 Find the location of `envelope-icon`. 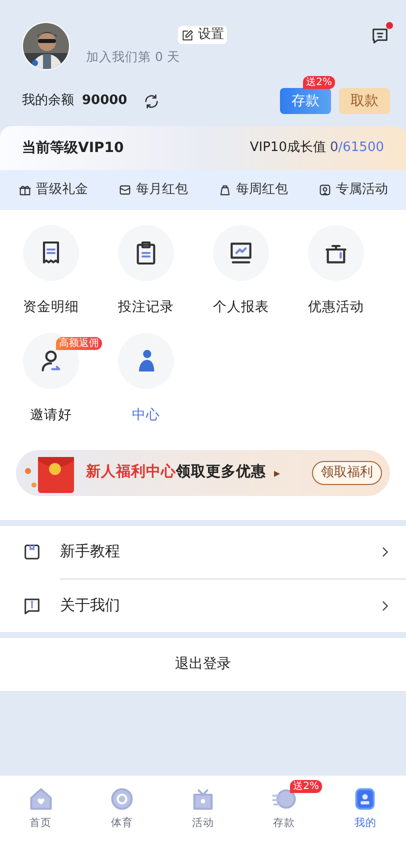

envelope-icon is located at coordinates (125, 190).